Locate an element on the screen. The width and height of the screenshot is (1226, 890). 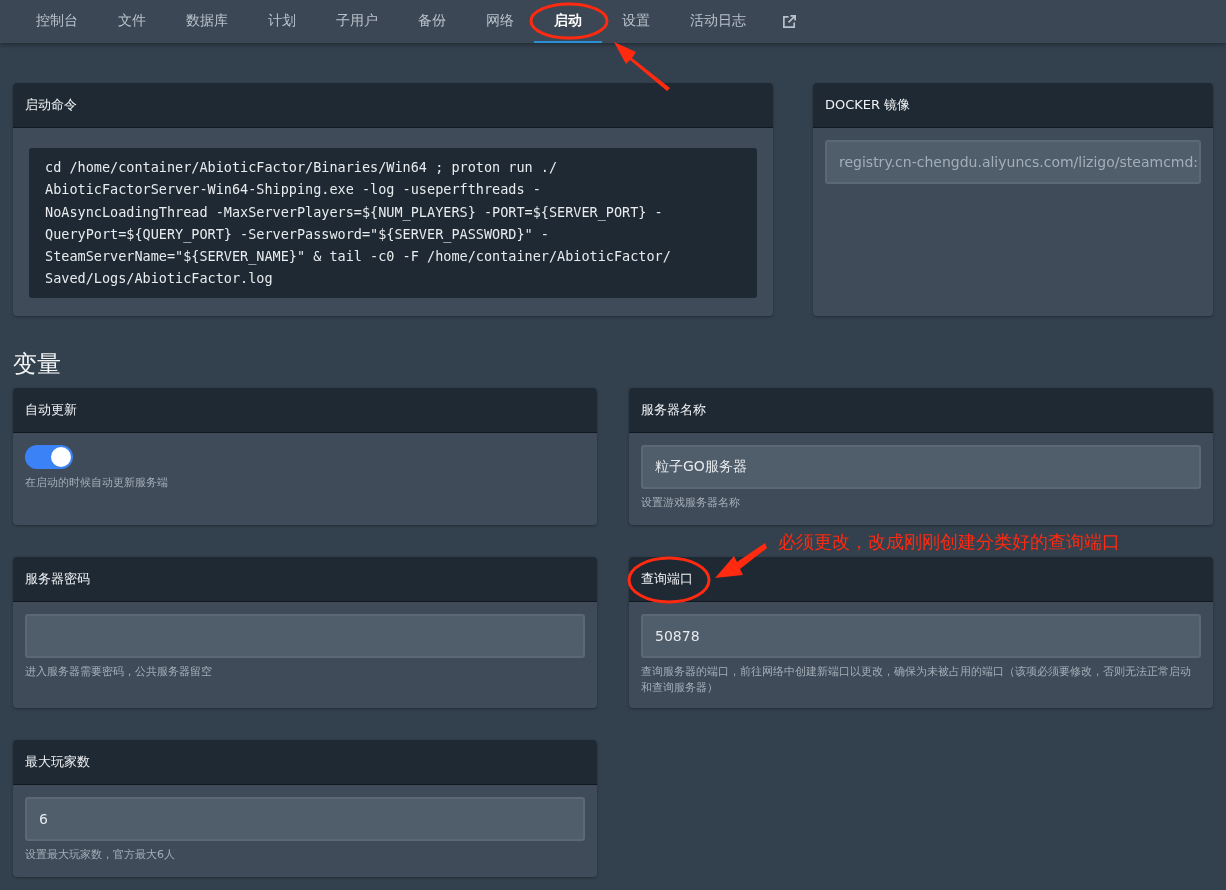
annotation-note: 必须更改，改成刚刚创建分类好的查询端口 is located at coordinates (949, 542).